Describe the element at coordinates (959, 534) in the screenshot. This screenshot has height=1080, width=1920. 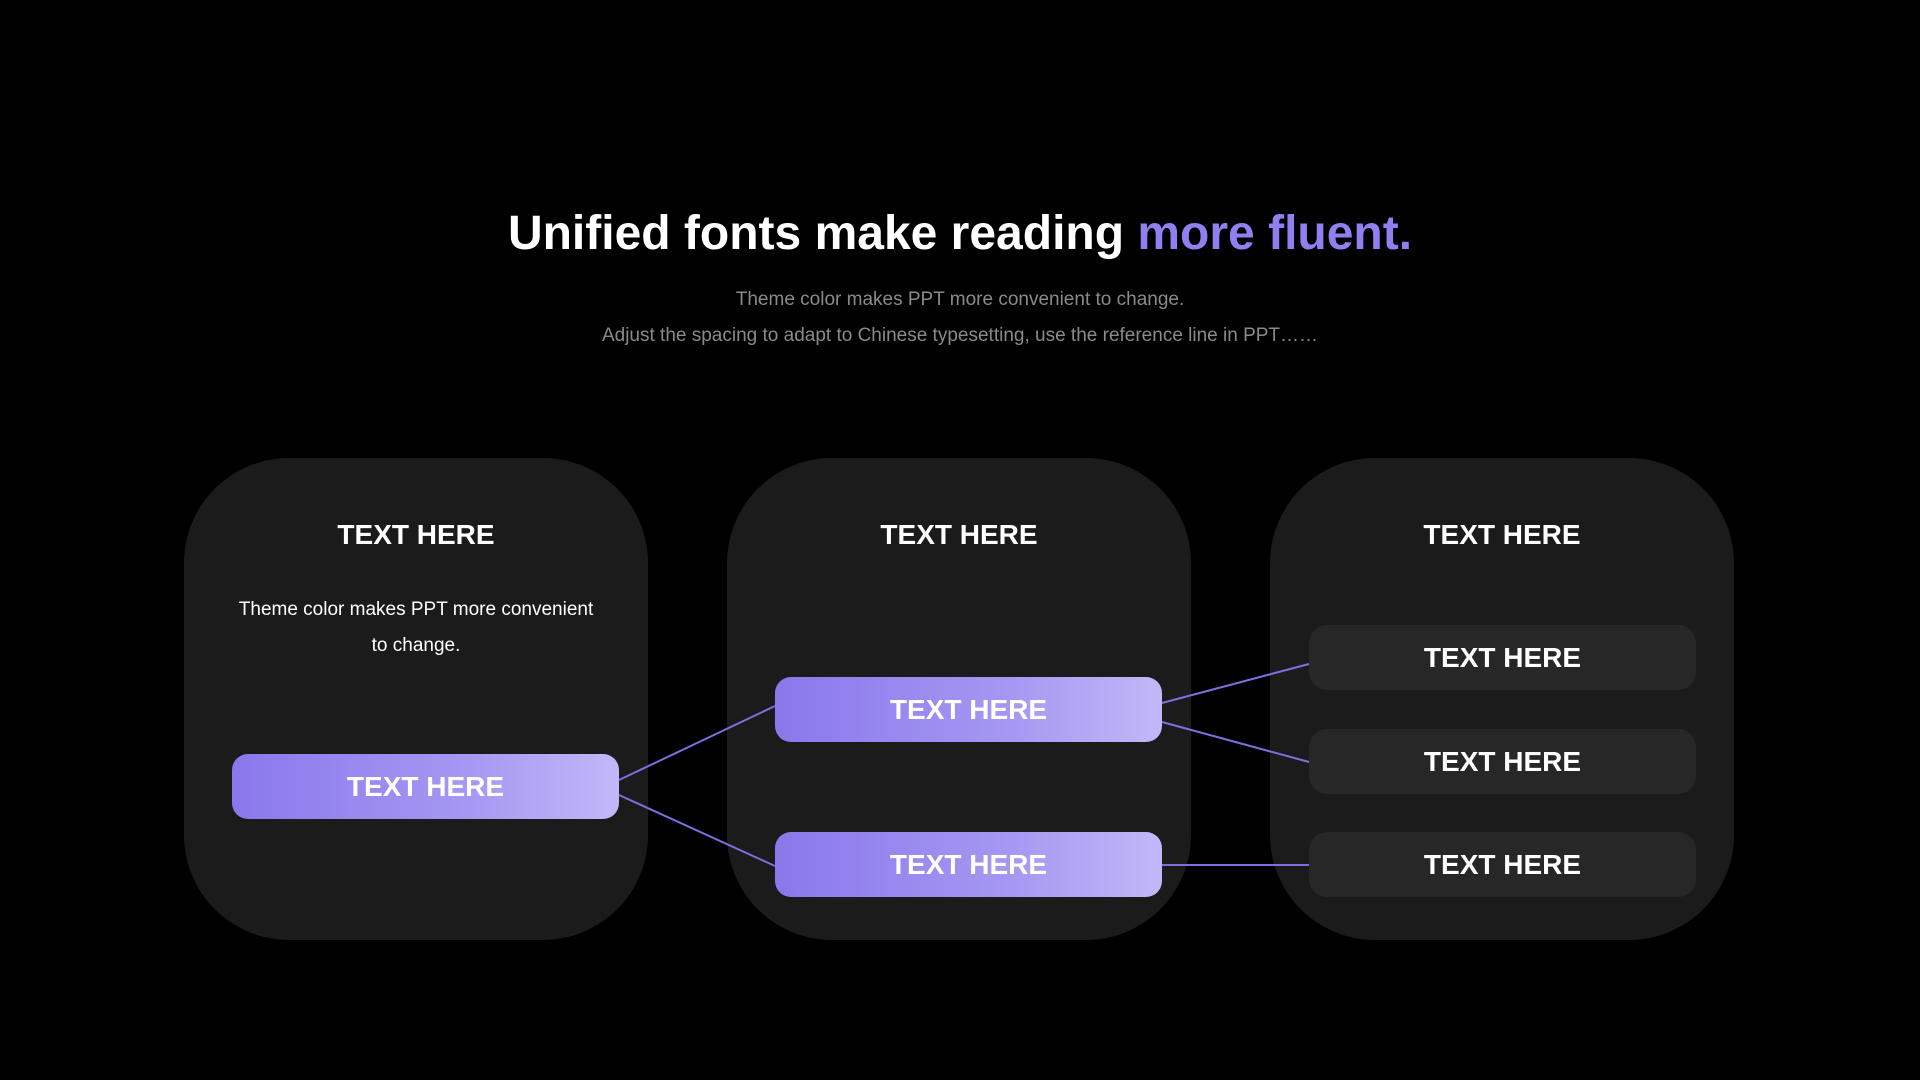
I see `panel-2-title: TEXT HERE` at that location.